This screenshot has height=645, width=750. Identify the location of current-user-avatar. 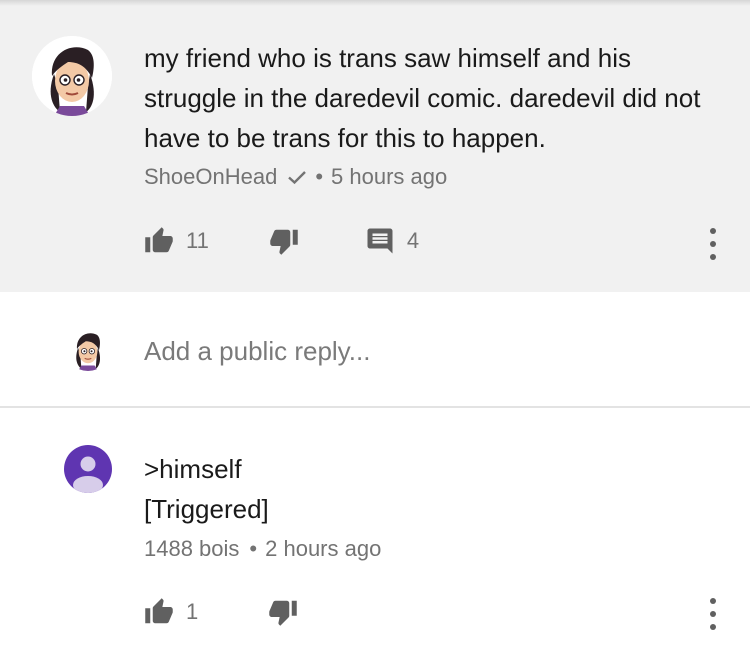
(88, 349).